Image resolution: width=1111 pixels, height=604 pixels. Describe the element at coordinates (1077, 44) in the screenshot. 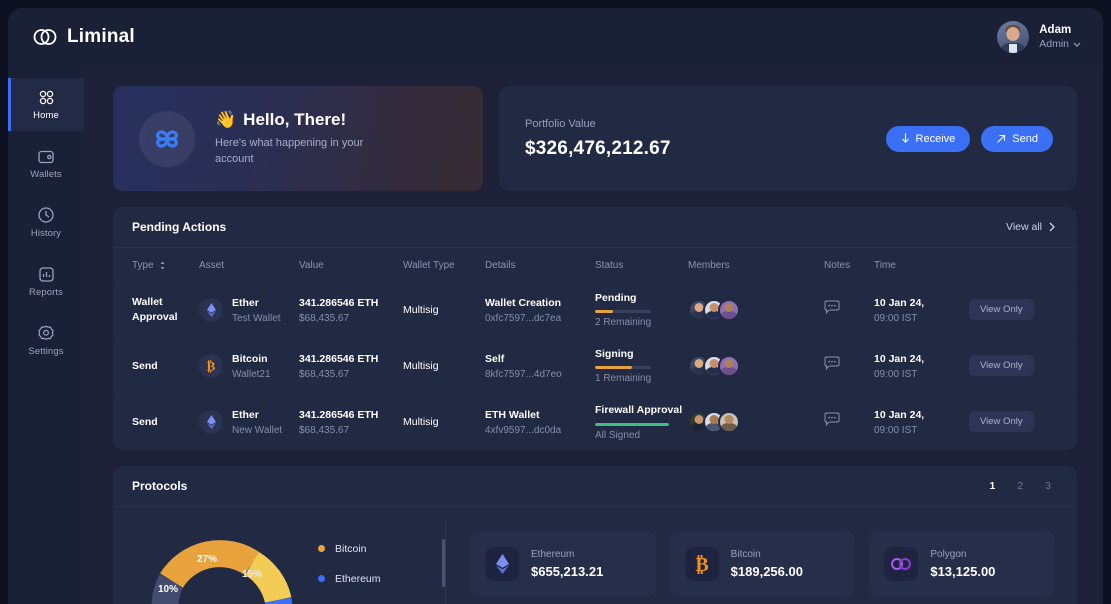

I see `chevron-down-icon` at that location.